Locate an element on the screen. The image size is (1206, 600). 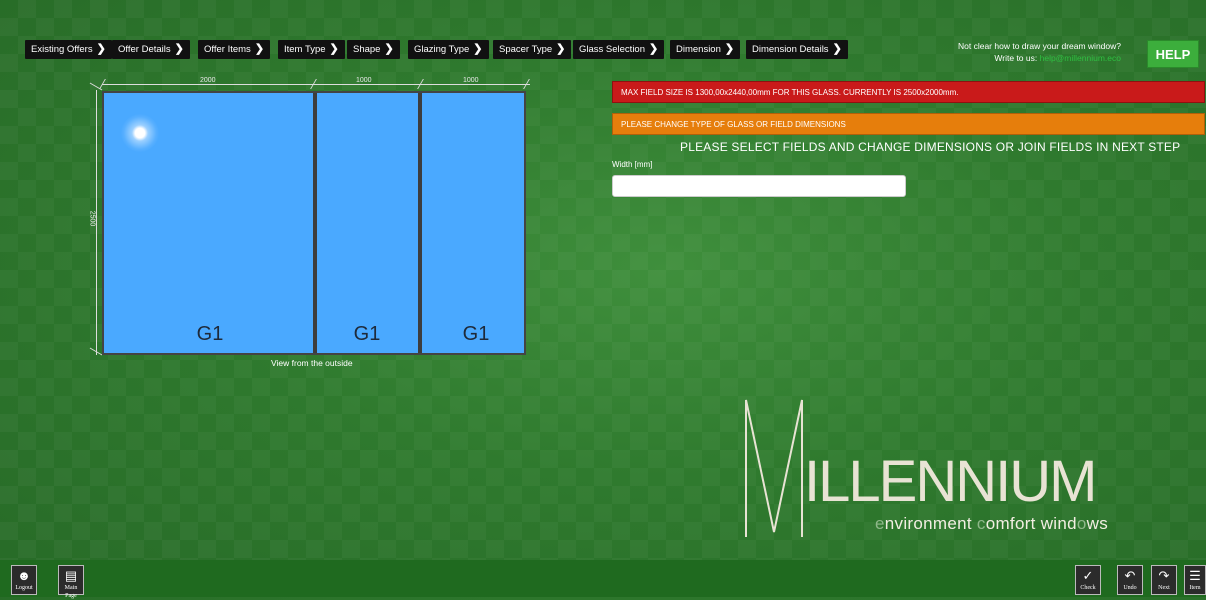
width-label: Width [mm] is located at coordinates (632, 164).